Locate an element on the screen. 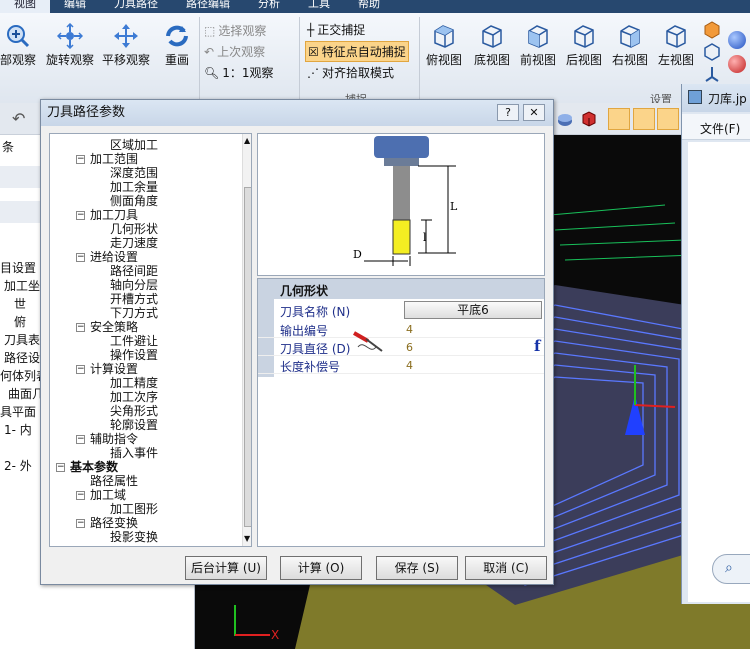 The height and width of the screenshot is (649, 750). feature-snap-button: ☒ 特征点自动捕捉 is located at coordinates (357, 51).